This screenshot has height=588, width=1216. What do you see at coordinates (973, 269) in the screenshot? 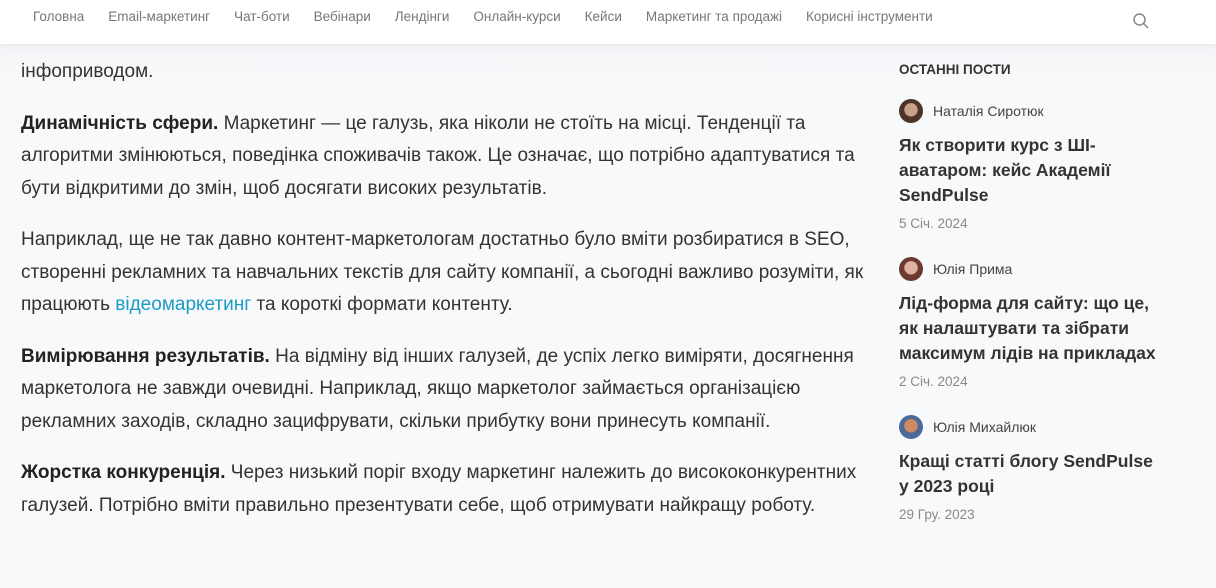
I see `author-name: Юлія Прима` at bounding box center [973, 269].